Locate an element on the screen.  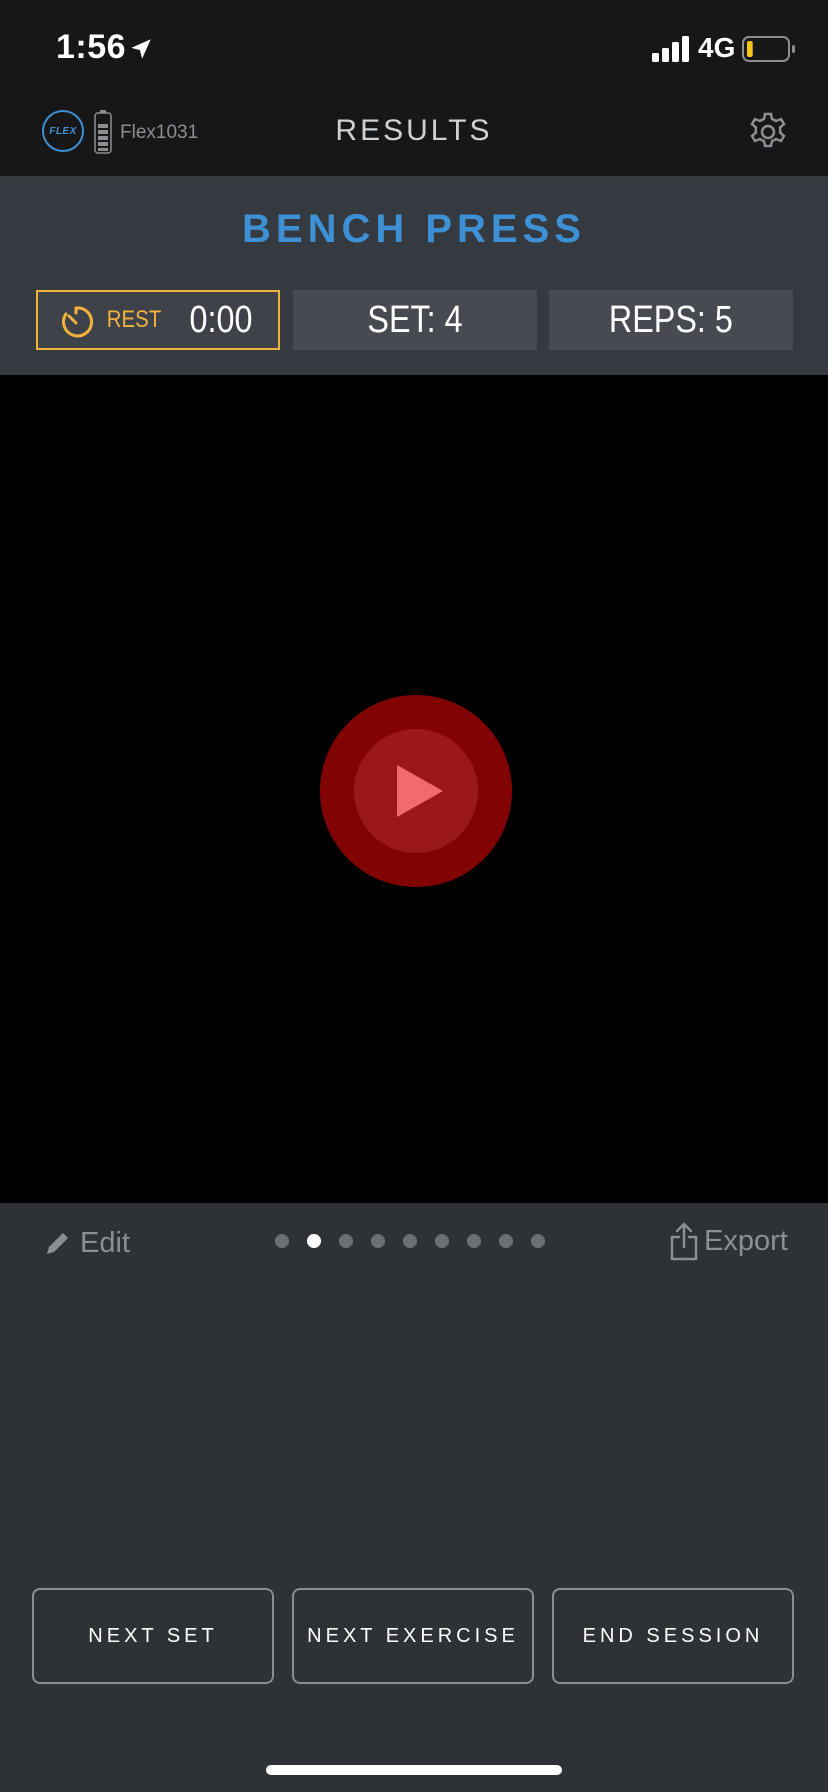
app-header: FLEX Flex1031 RESULTS is located at coordinates (414, 138).